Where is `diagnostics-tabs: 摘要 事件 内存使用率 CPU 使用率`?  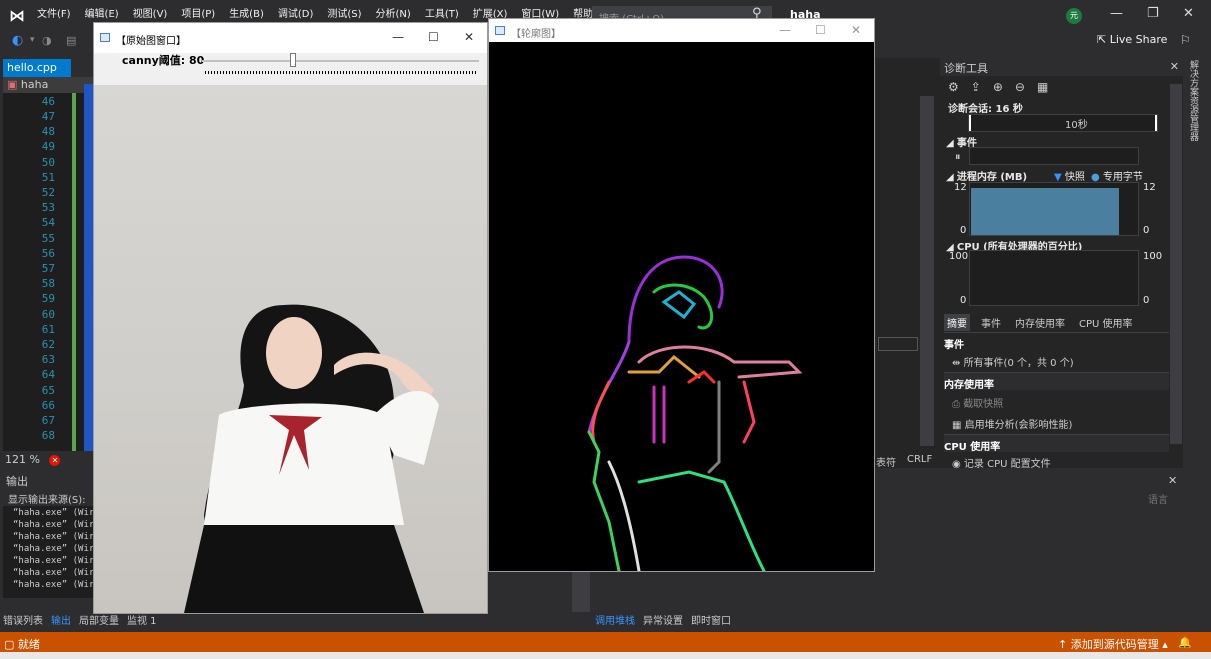
diagnostics-tabs: 摘要 事件 内存使用率 CPU 使用率 is located at coordinates (1040, 322).